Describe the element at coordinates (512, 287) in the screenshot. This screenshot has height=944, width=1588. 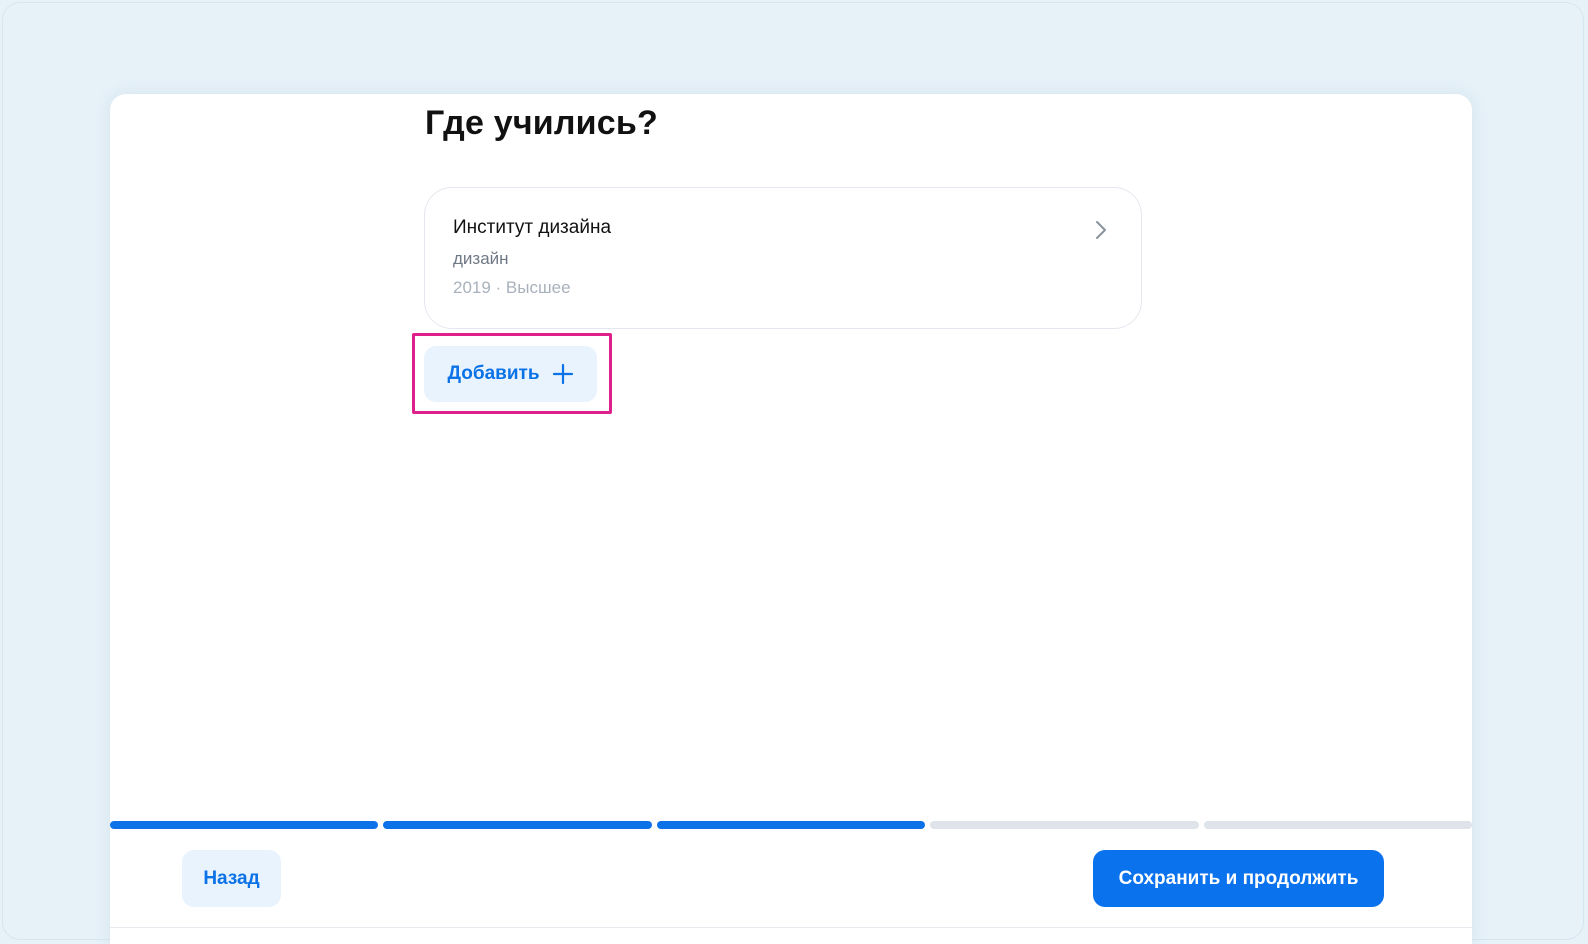
I see `education-meta: 2019 · Высшее` at that location.